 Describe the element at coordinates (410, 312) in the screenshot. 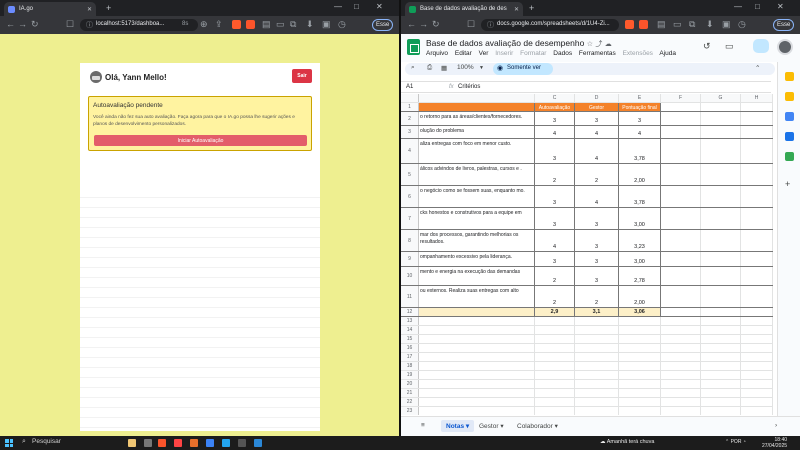

I see `row-header: 12` at that location.